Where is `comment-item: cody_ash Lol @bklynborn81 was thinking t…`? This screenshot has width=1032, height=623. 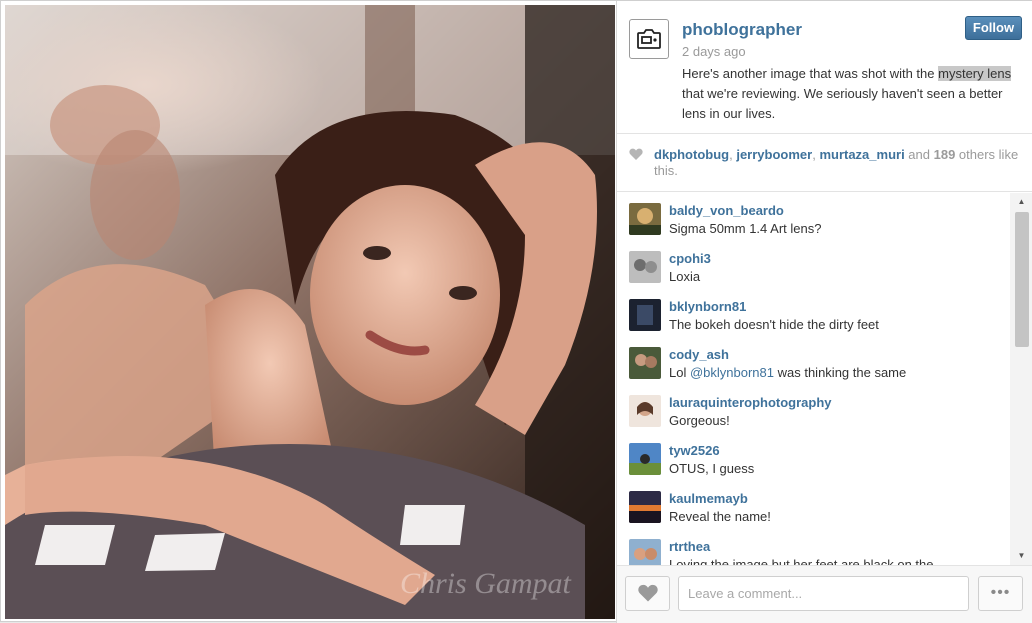
comment-item: cody_ash Lol @bklynborn81 was thinking t… is located at coordinates (819, 359).